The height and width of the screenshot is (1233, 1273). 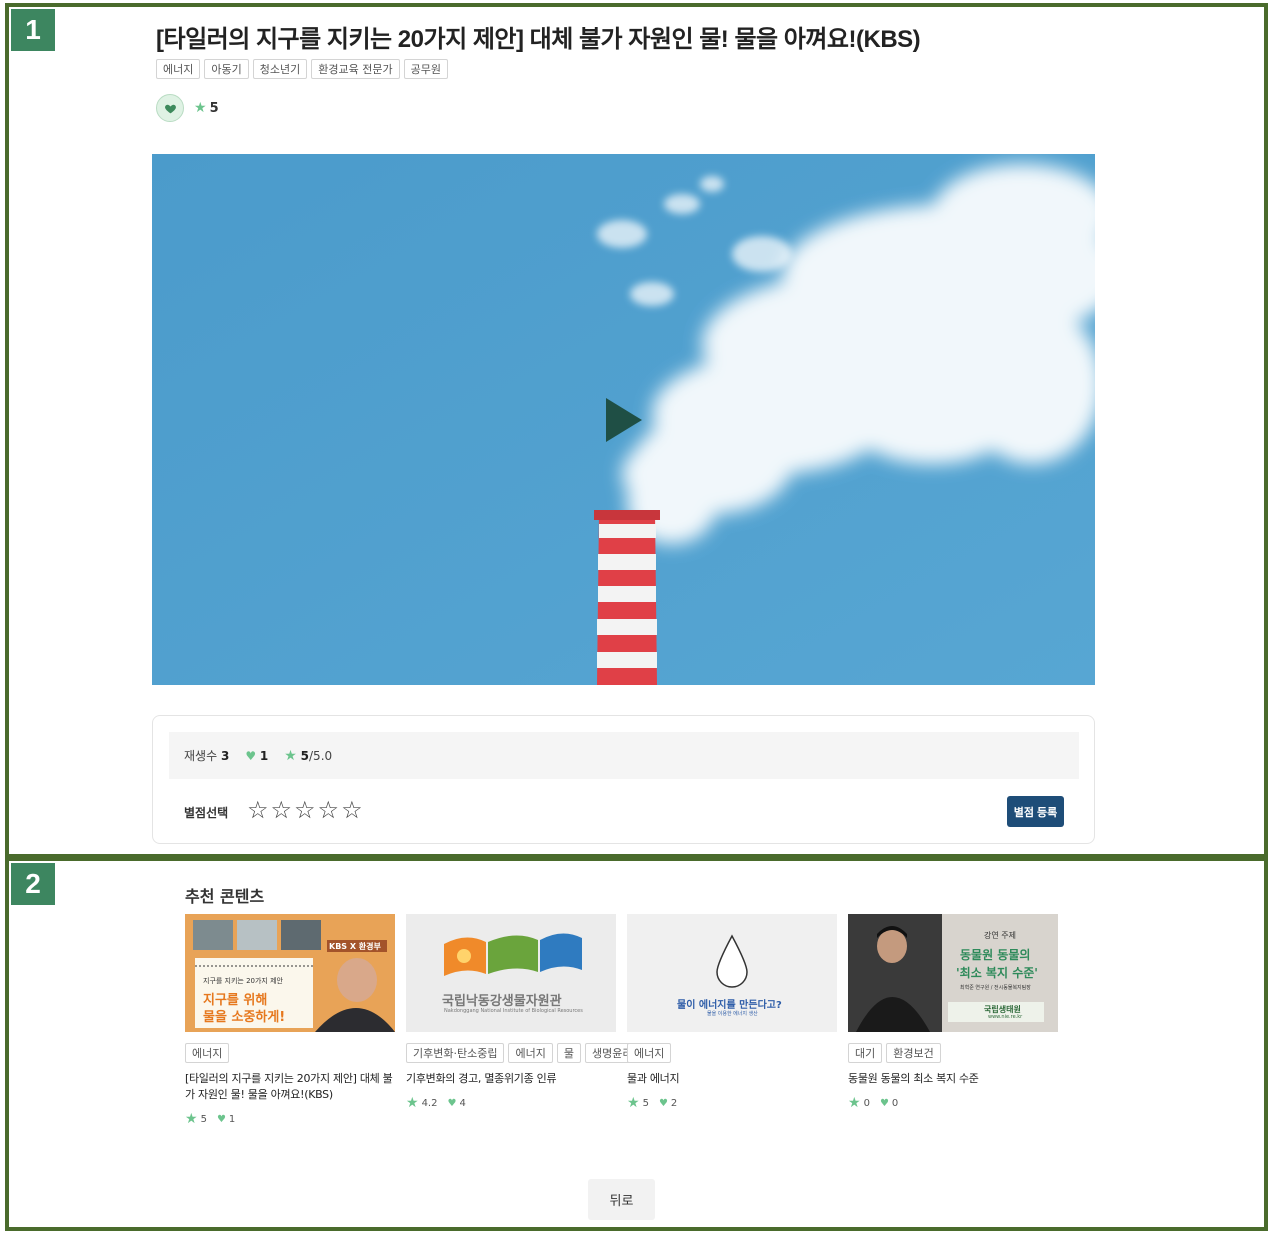 What do you see at coordinates (873, 1103) in the screenshot?
I see `card-stats: ★ 0 ♥ 0` at bounding box center [873, 1103].